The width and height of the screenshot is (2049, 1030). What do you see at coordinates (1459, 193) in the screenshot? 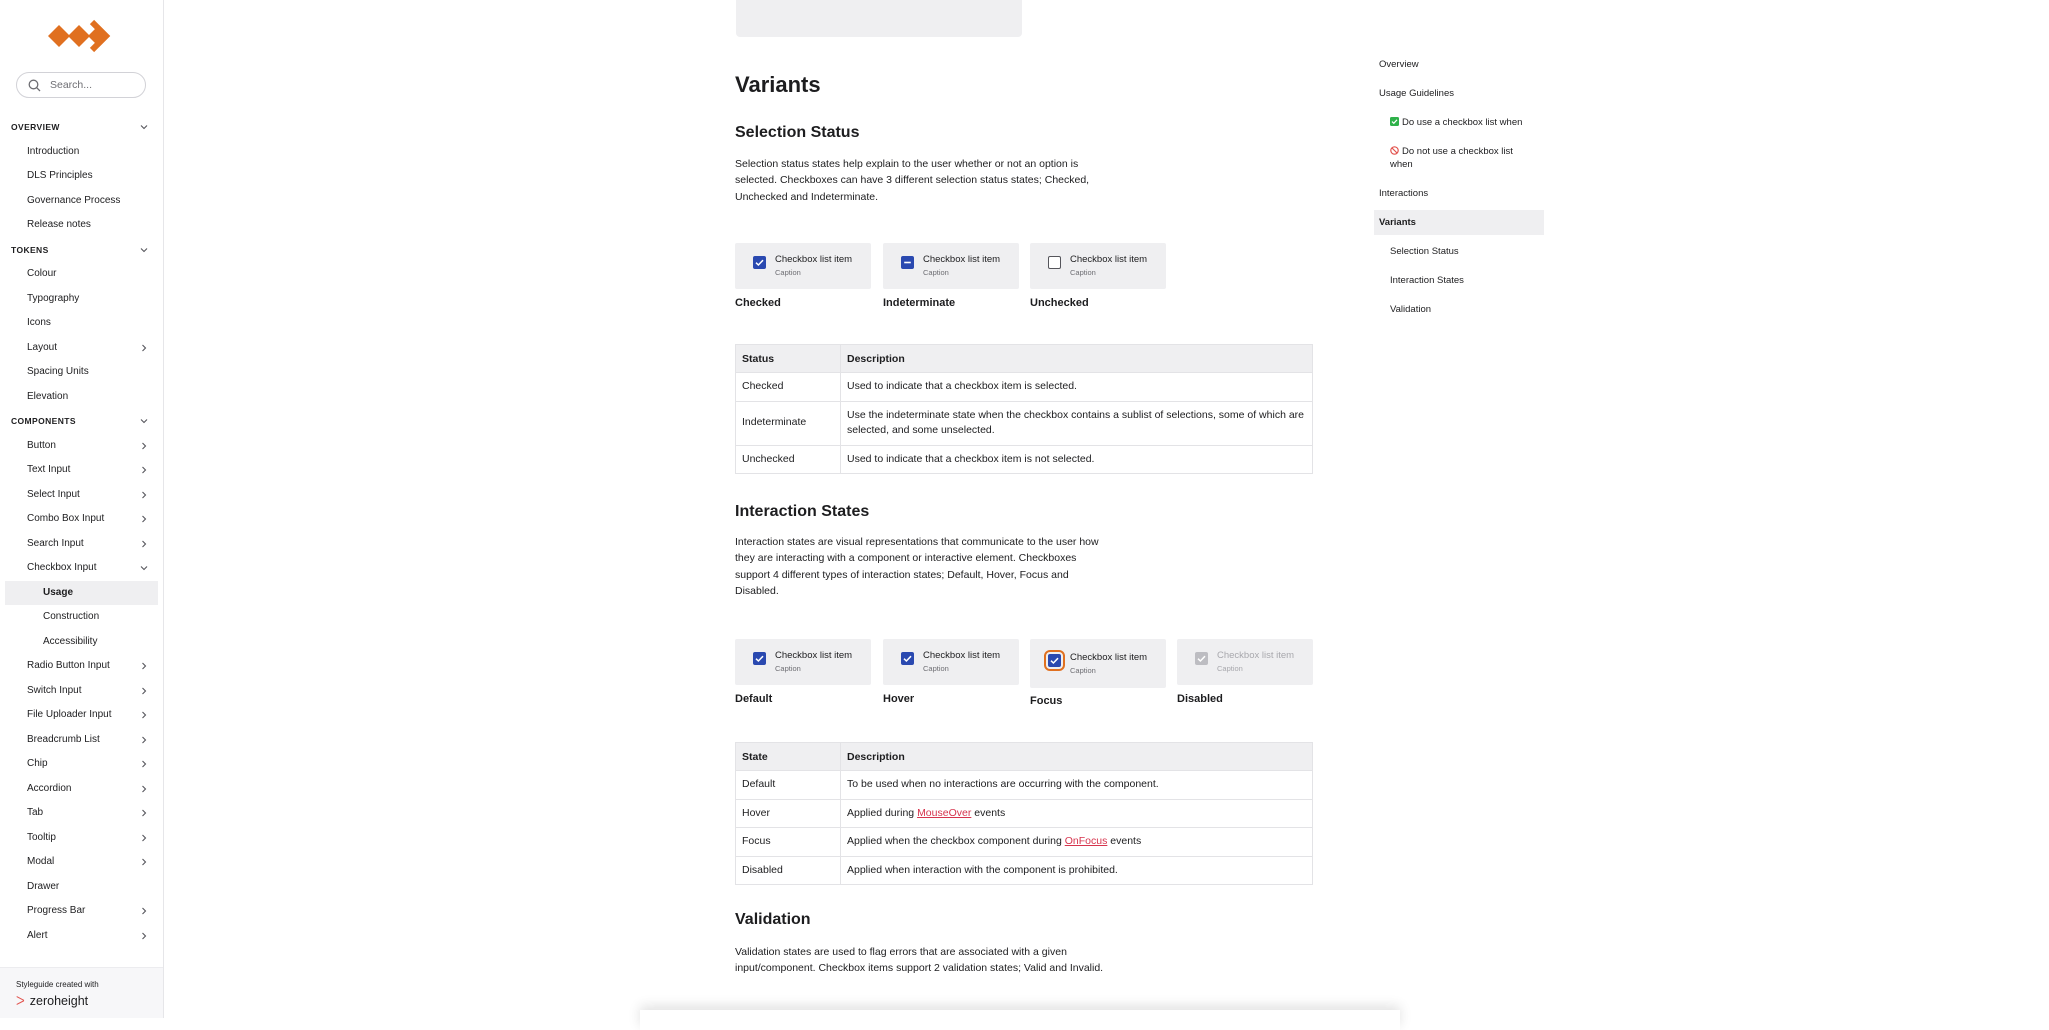
I see `toc-item-interactions: Interactions` at bounding box center [1459, 193].